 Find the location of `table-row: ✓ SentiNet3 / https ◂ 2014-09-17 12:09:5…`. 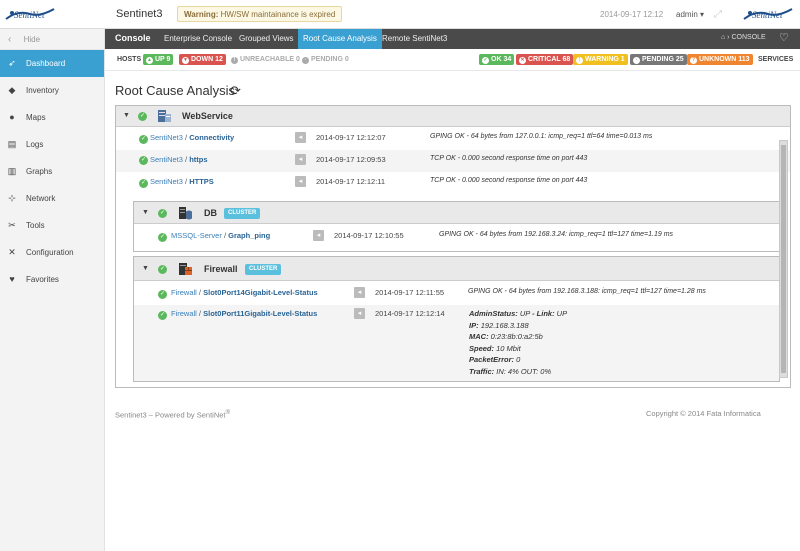

table-row: ✓ SentiNet3 / https ◂ 2014-09-17 12:09:5… is located at coordinates (453, 161).